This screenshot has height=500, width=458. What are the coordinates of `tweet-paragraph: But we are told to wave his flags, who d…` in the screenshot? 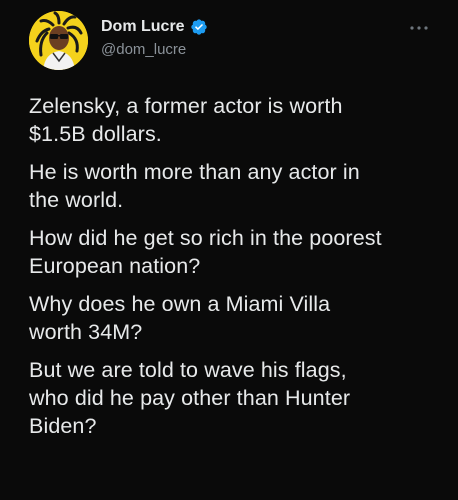 It's located at (190, 398).